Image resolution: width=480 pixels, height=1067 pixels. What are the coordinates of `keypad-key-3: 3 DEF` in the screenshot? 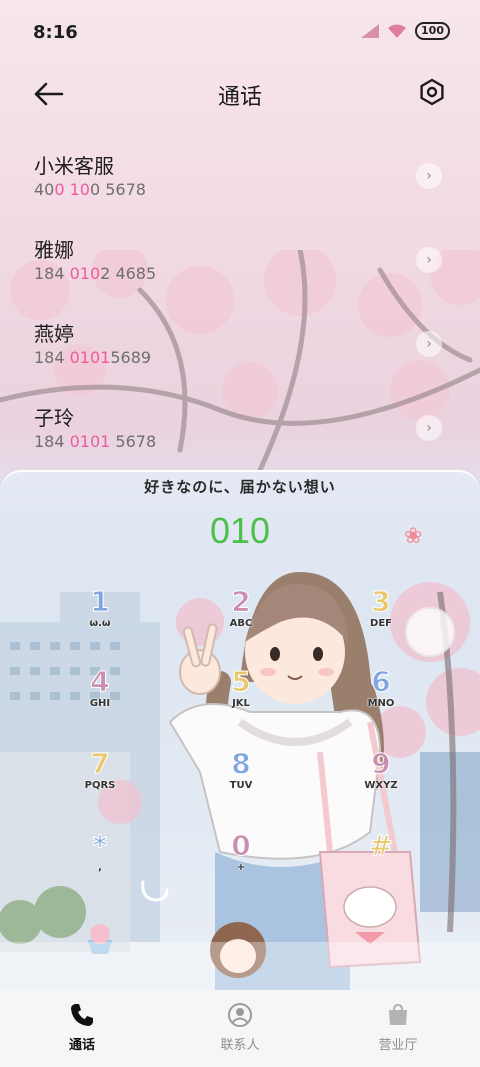 It's located at (381, 615).